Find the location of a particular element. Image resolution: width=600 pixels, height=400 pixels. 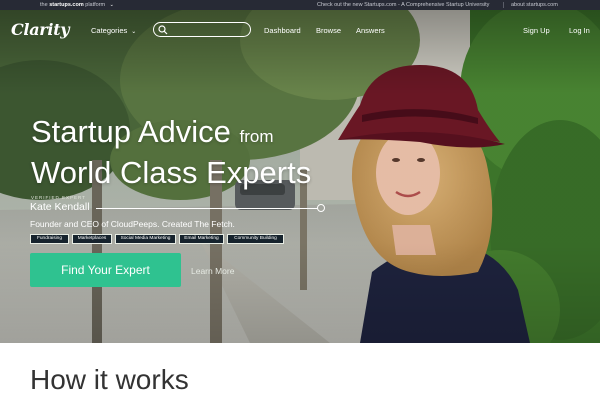

nav-answers: Answers is located at coordinates (370, 30).